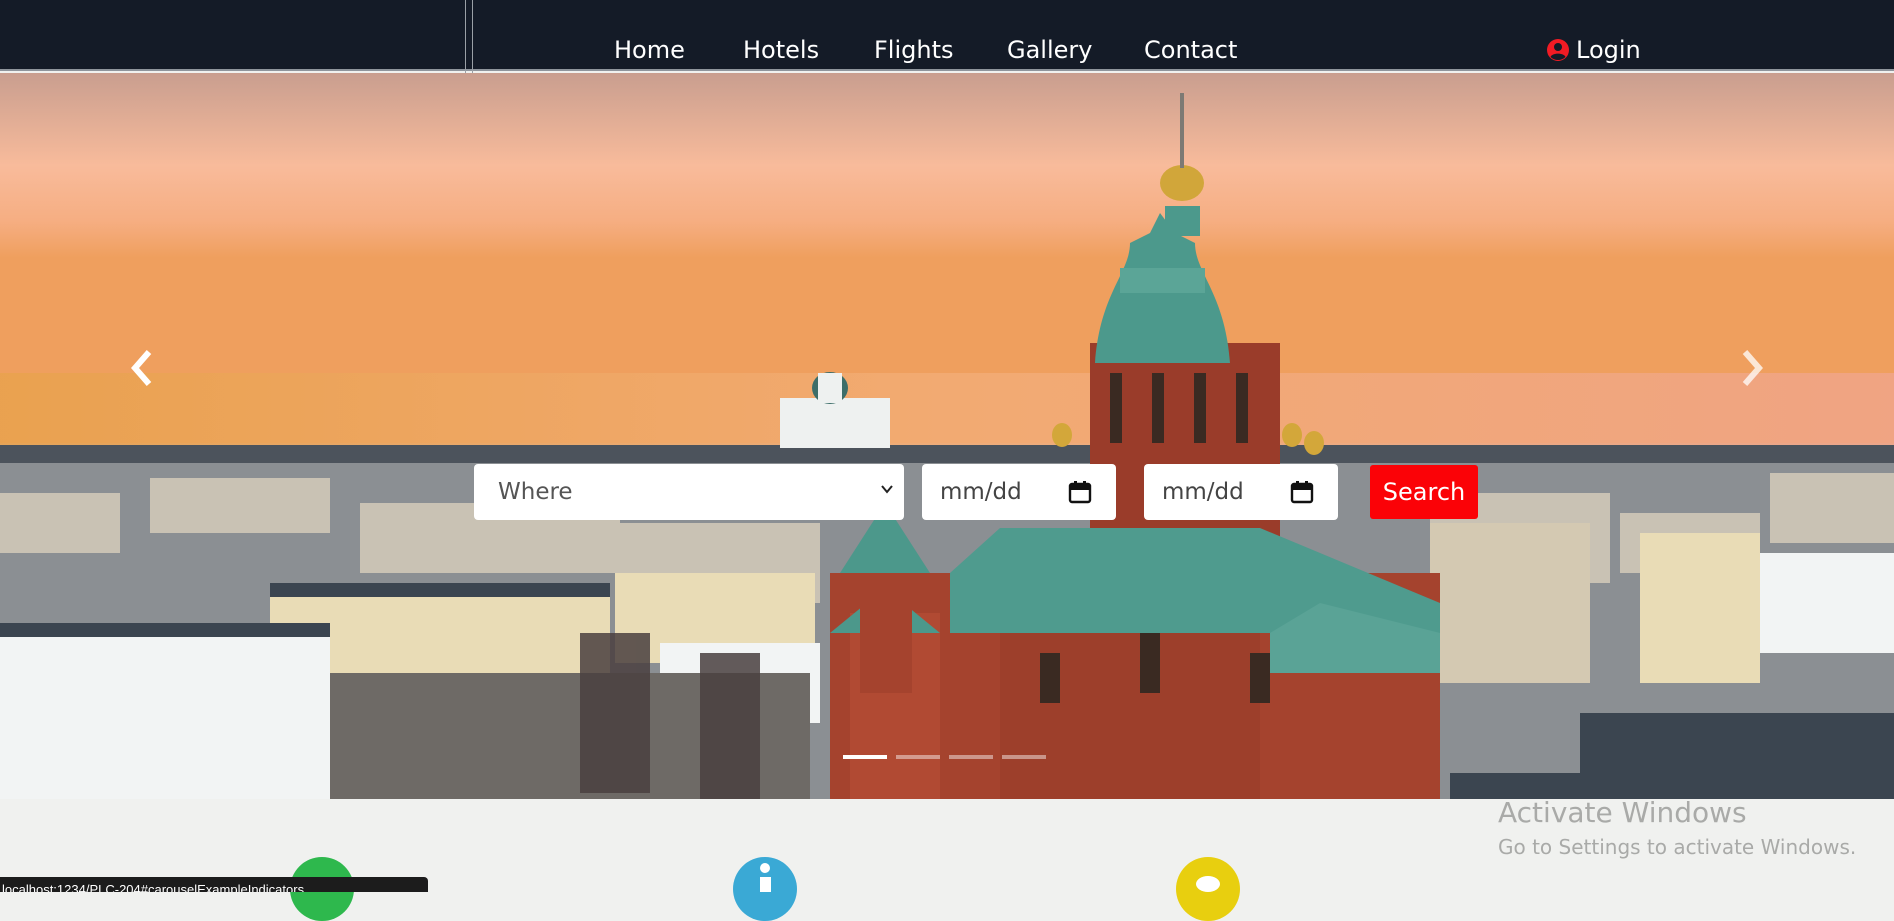  I want to click on chat-icon, so click(1208, 889).